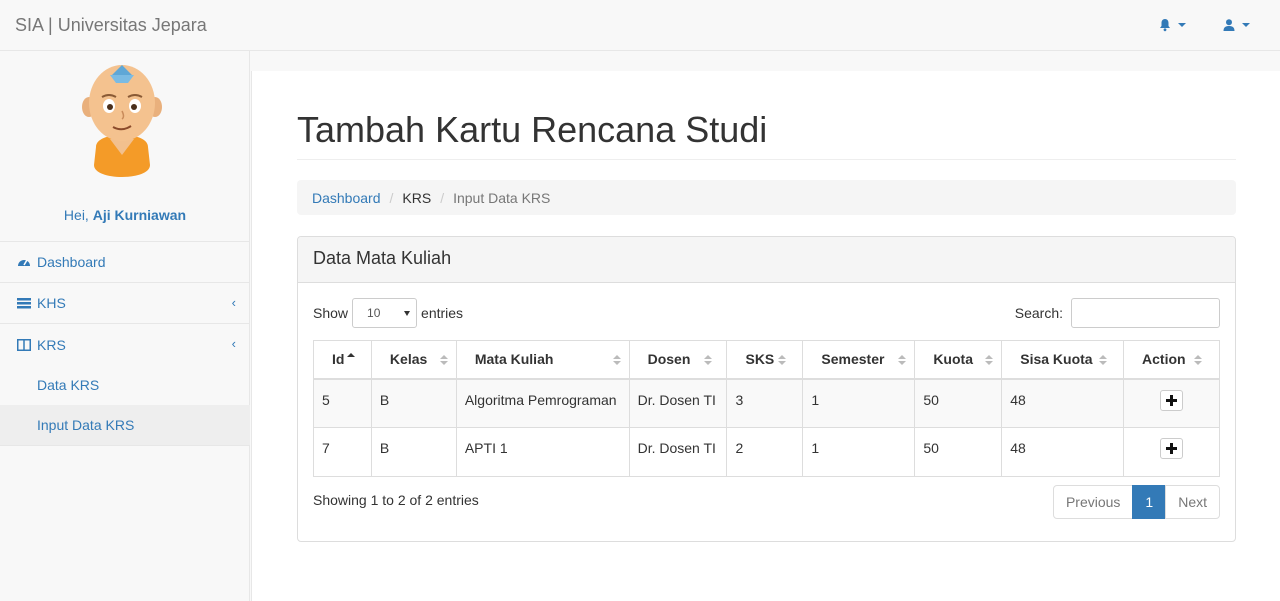 The image size is (1280, 601). I want to click on sidebar-item-dashboard: Dashboard, so click(125, 262).